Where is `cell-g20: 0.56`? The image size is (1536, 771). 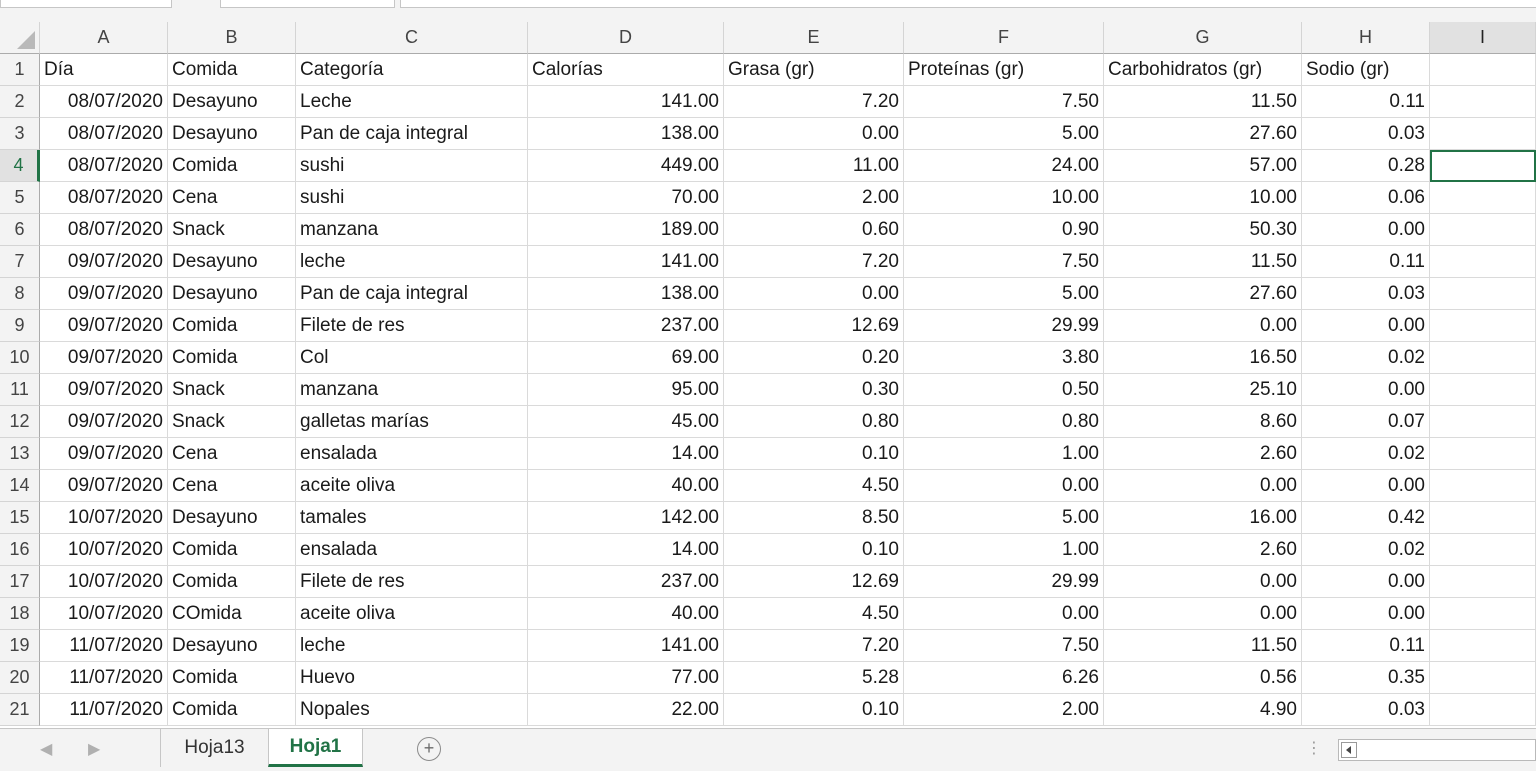 cell-g20: 0.56 is located at coordinates (1203, 678).